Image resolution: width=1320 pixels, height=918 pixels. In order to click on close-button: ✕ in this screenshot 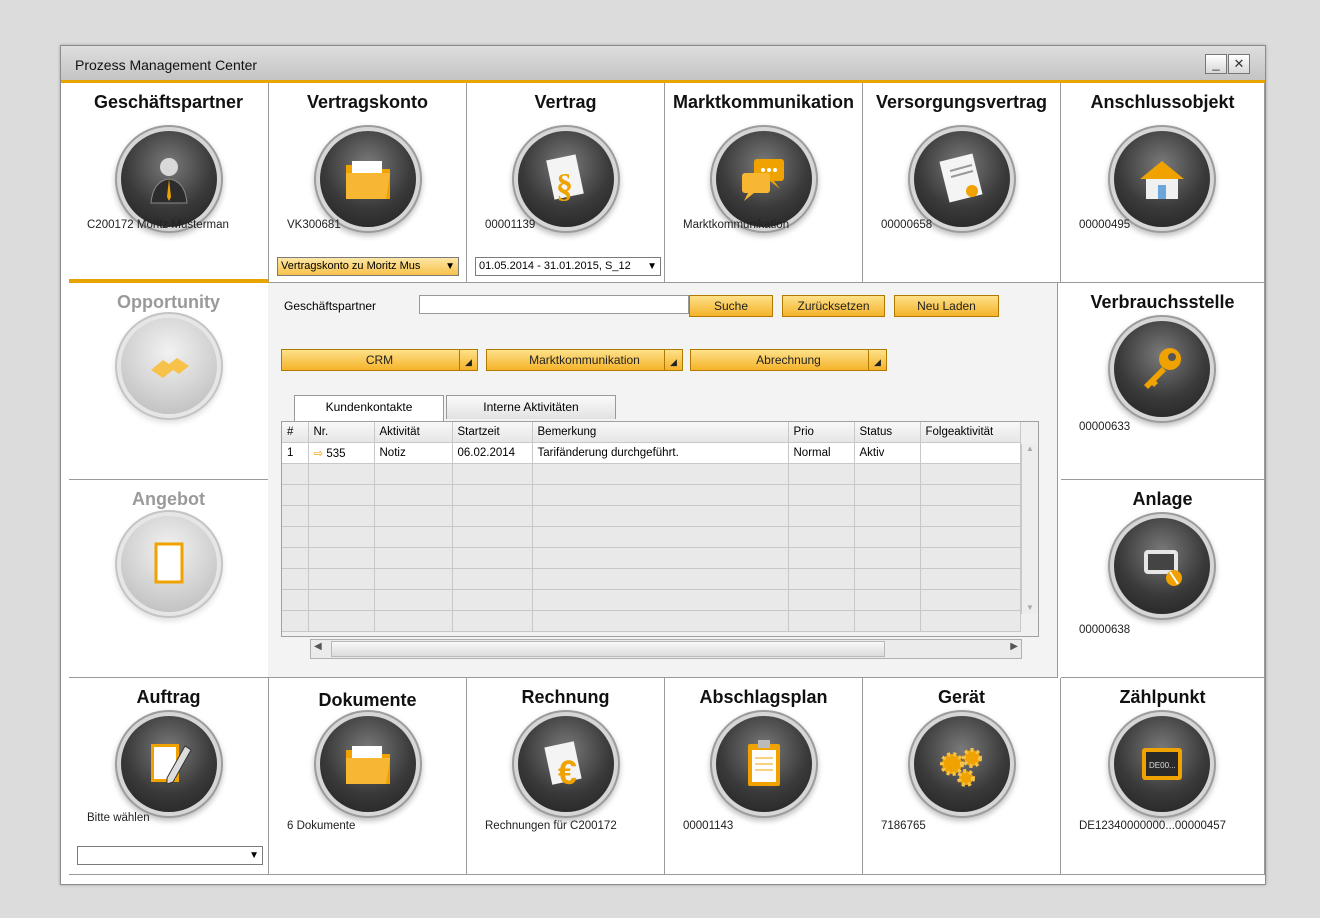, I will do `click(1239, 64)`.